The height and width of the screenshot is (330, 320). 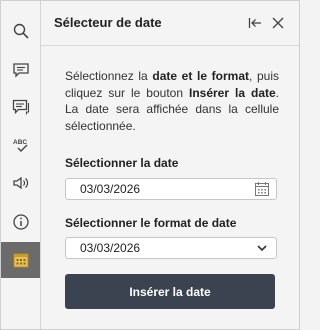 What do you see at coordinates (232, 92) in the screenshot?
I see `desc-bold-2: Insérer la date` at bounding box center [232, 92].